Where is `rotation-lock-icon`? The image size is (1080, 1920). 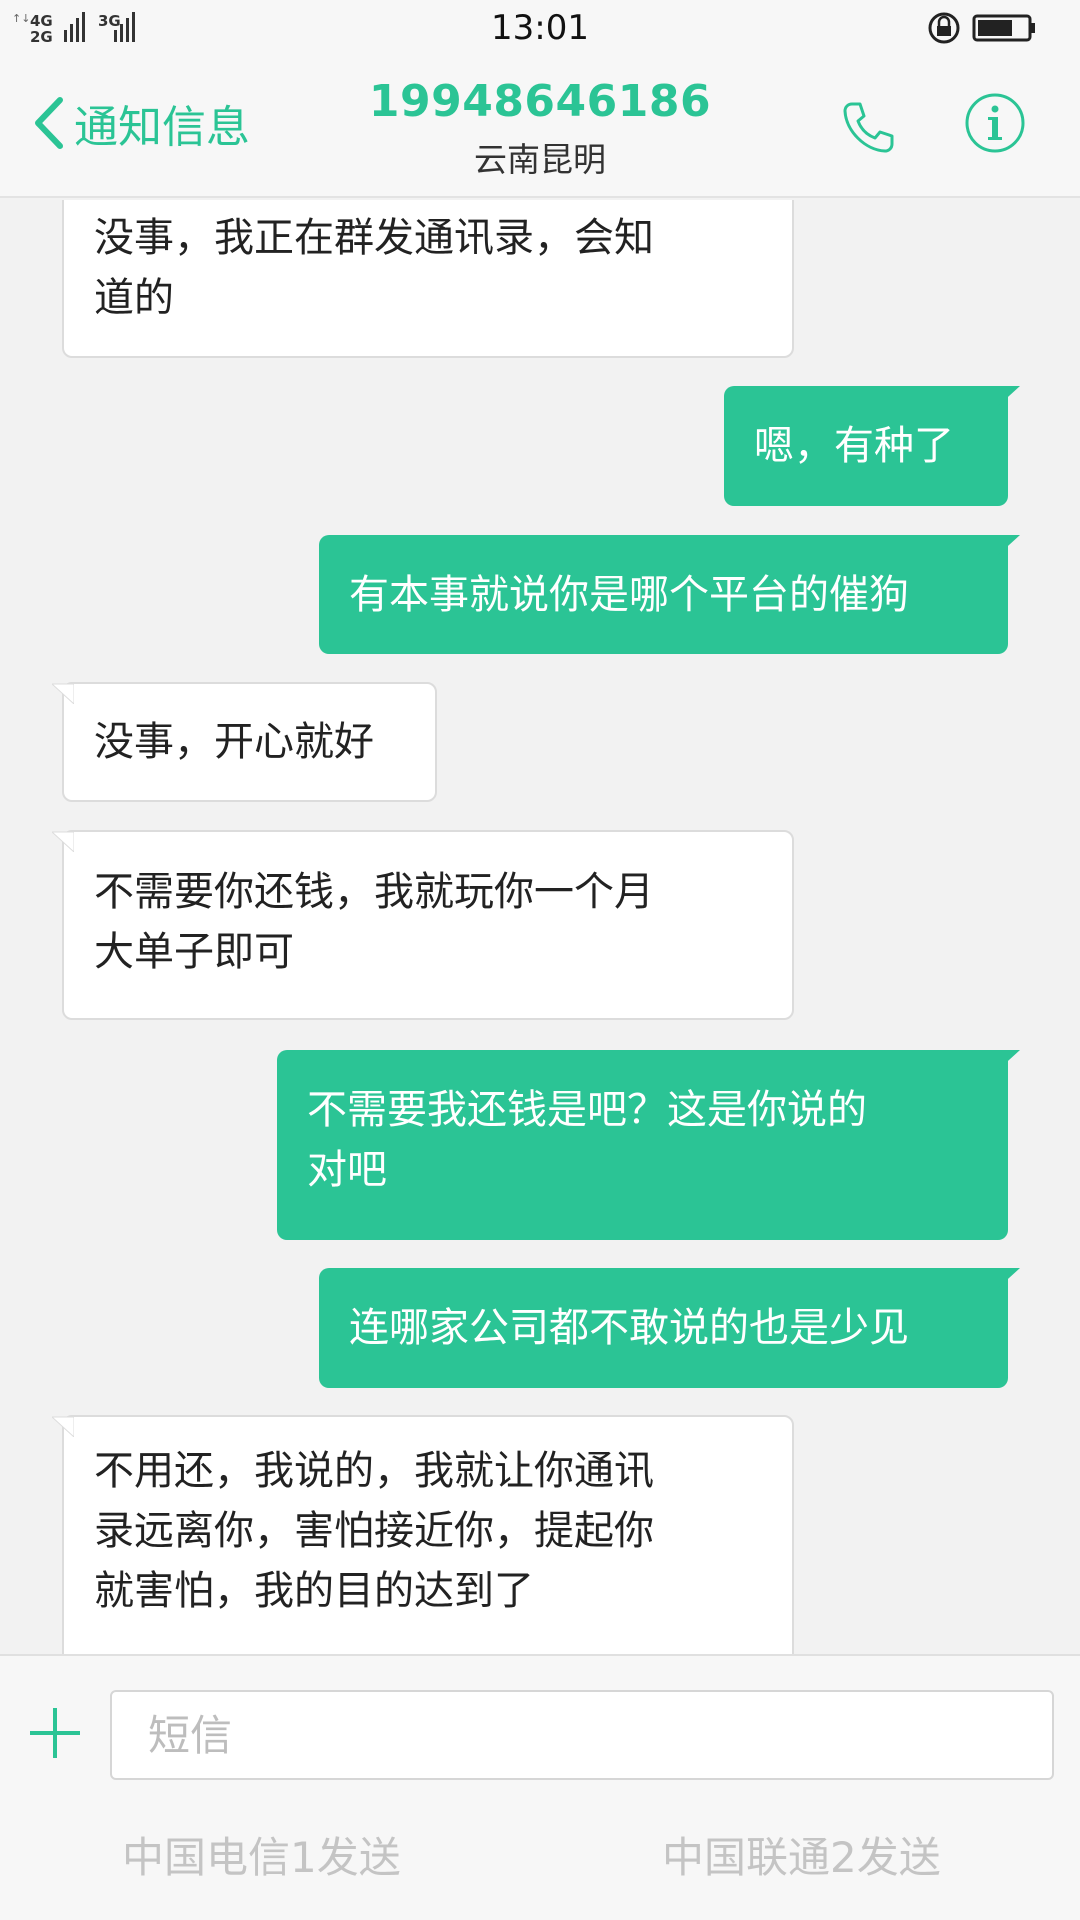 rotation-lock-icon is located at coordinates (944, 28).